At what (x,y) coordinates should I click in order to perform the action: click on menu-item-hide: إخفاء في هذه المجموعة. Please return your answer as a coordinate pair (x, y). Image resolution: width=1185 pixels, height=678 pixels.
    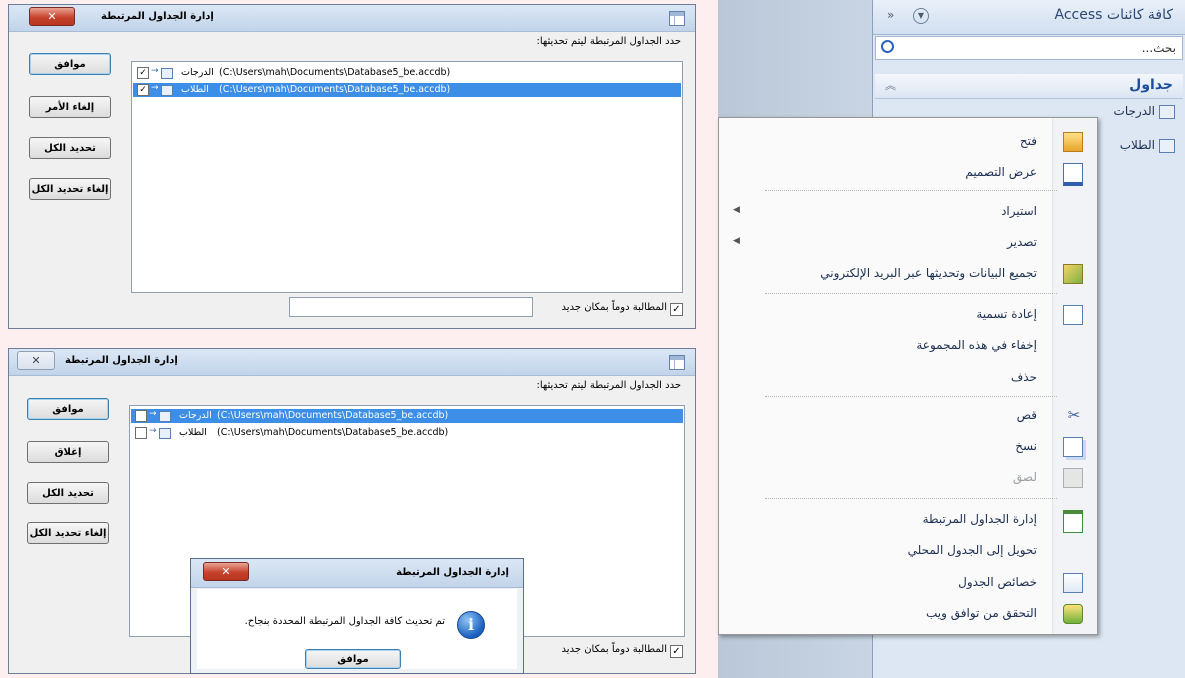
    Looking at the image, I should click on (908, 346).